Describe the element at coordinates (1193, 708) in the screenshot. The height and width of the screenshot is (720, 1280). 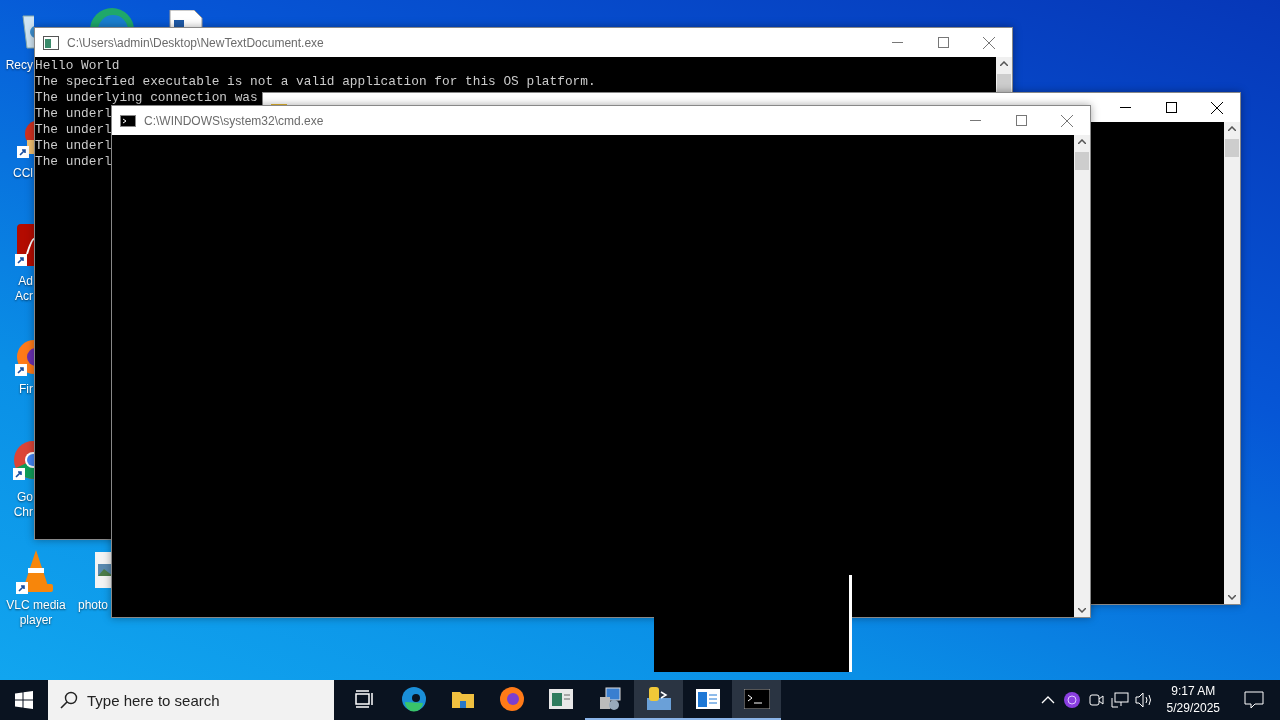
I see `clock-date: 5/29/2025` at that location.